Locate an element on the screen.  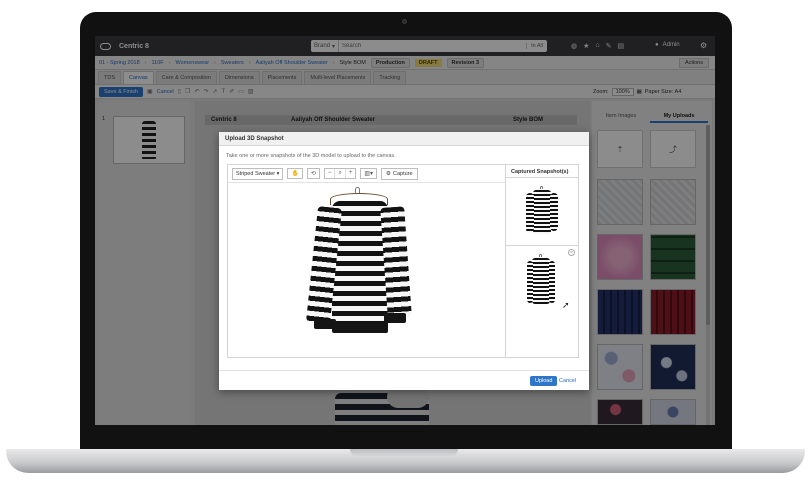
hand-icon: ✋ is located at coordinates (294, 173).